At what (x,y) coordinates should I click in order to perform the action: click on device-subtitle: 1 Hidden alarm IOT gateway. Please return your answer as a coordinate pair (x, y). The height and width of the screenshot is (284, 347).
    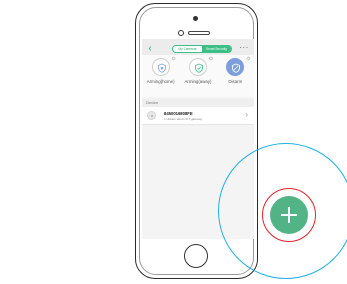
    Looking at the image, I should click on (183, 119).